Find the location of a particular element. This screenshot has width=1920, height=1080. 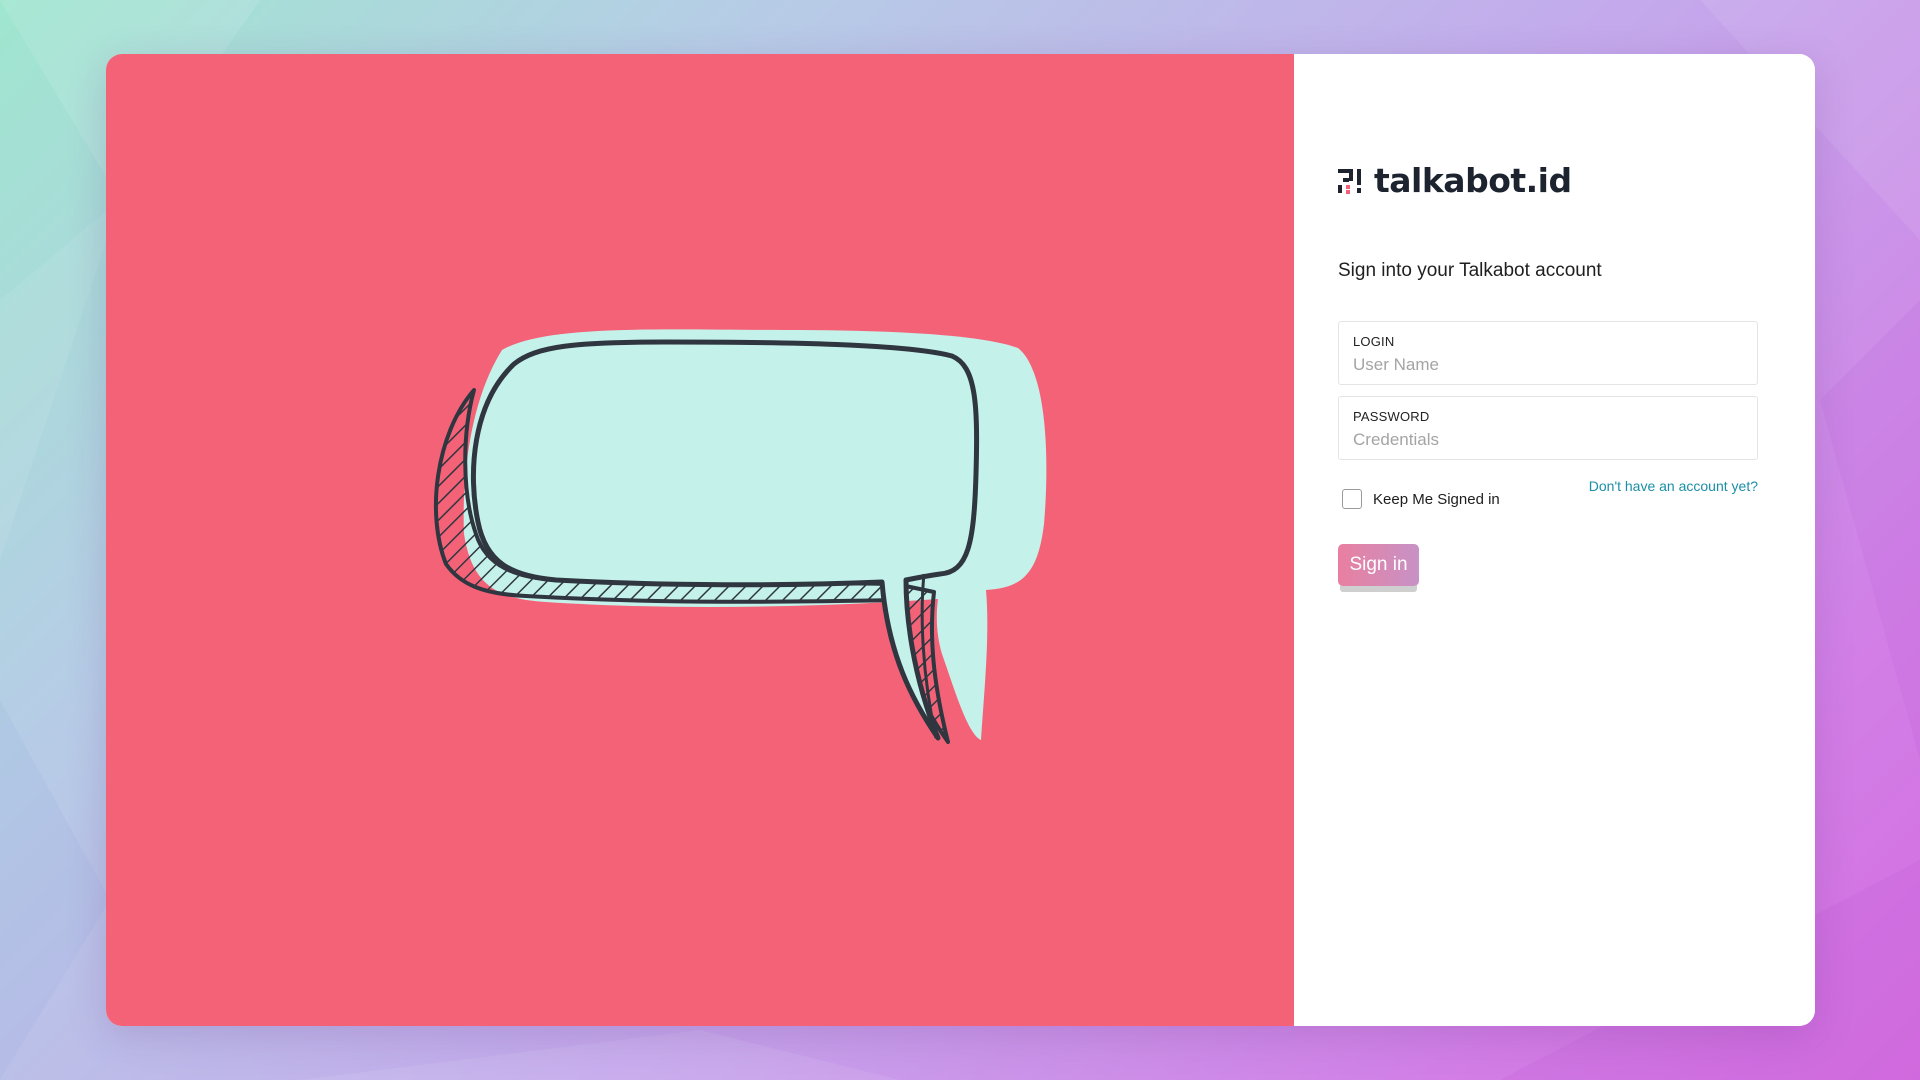

password-field: PASSWORD is located at coordinates (1548, 428).